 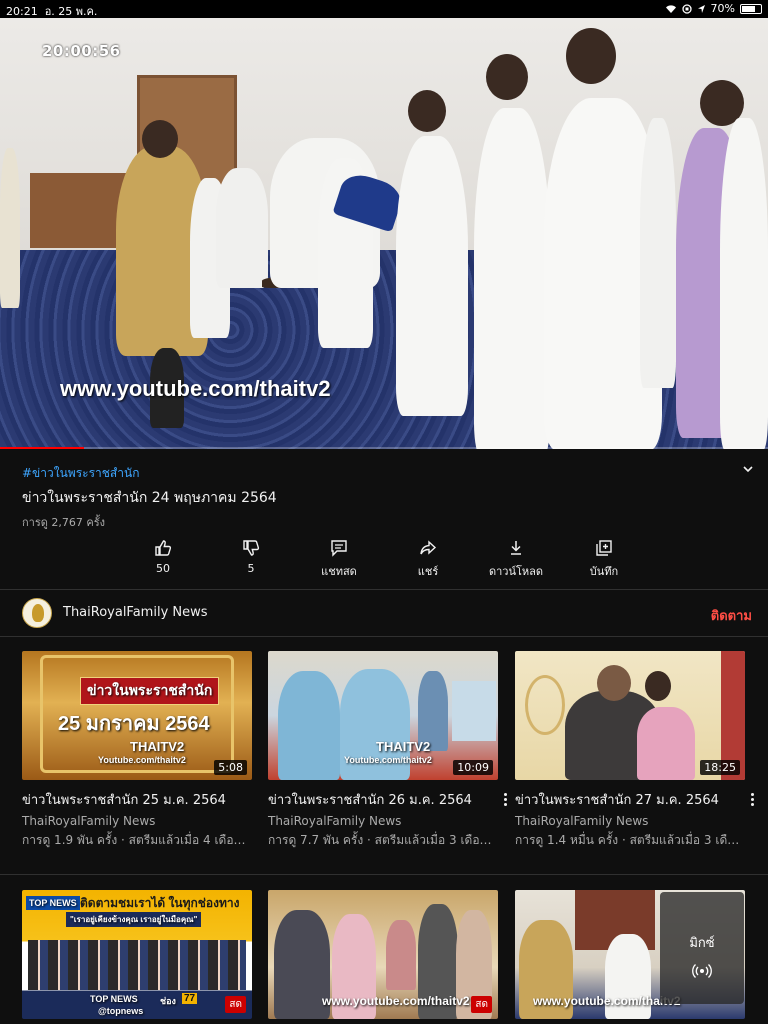 What do you see at coordinates (604, 548) in the screenshot?
I see `save-icon` at bounding box center [604, 548].